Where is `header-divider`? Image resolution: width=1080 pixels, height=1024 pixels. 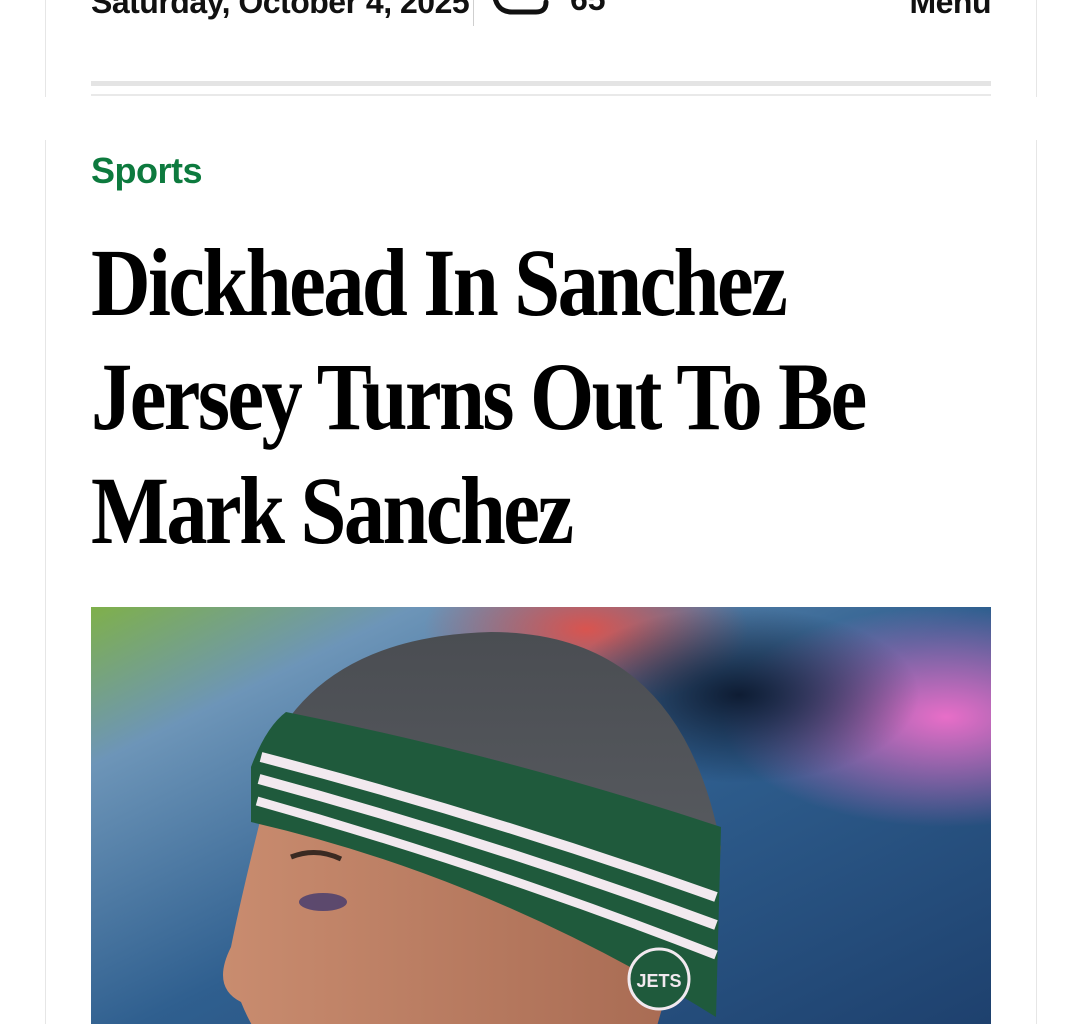 header-divider is located at coordinates (473, 13).